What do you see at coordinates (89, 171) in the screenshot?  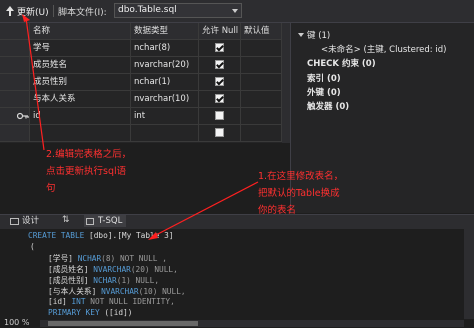 I see `annotation-update: 2.编辑完表格之后， 点击更新执行sql语 句` at bounding box center [89, 171].